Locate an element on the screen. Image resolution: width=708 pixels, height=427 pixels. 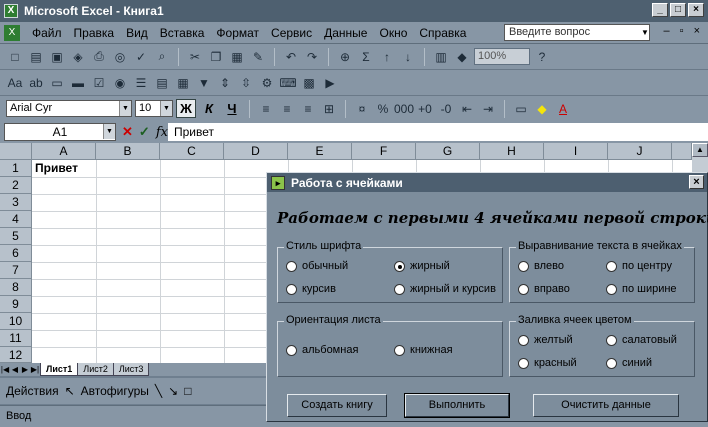
clear-data-button: Очистить данные is located at coordinates (606, 405).